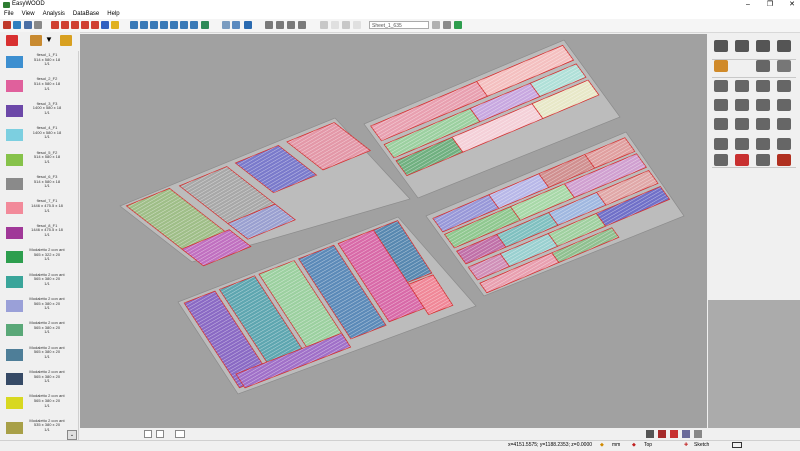 This screenshot has height=451, width=800. What do you see at coordinates (134, 25) in the screenshot?
I see `view-cube-top-icon` at bounding box center [134, 25].